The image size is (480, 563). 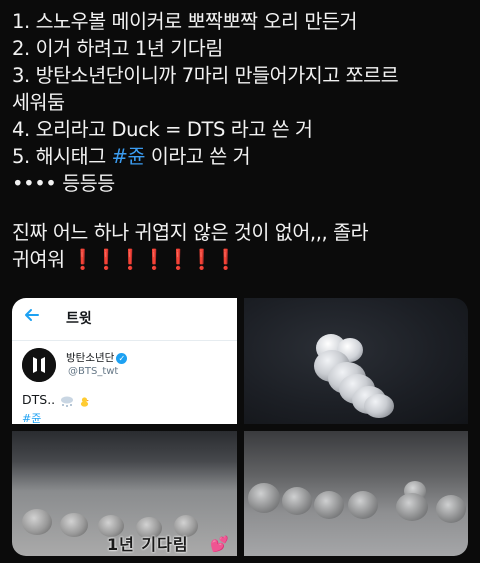 What do you see at coordinates (39, 399) in the screenshot?
I see `embedded-tweet-text: DTS..` at bounding box center [39, 399].